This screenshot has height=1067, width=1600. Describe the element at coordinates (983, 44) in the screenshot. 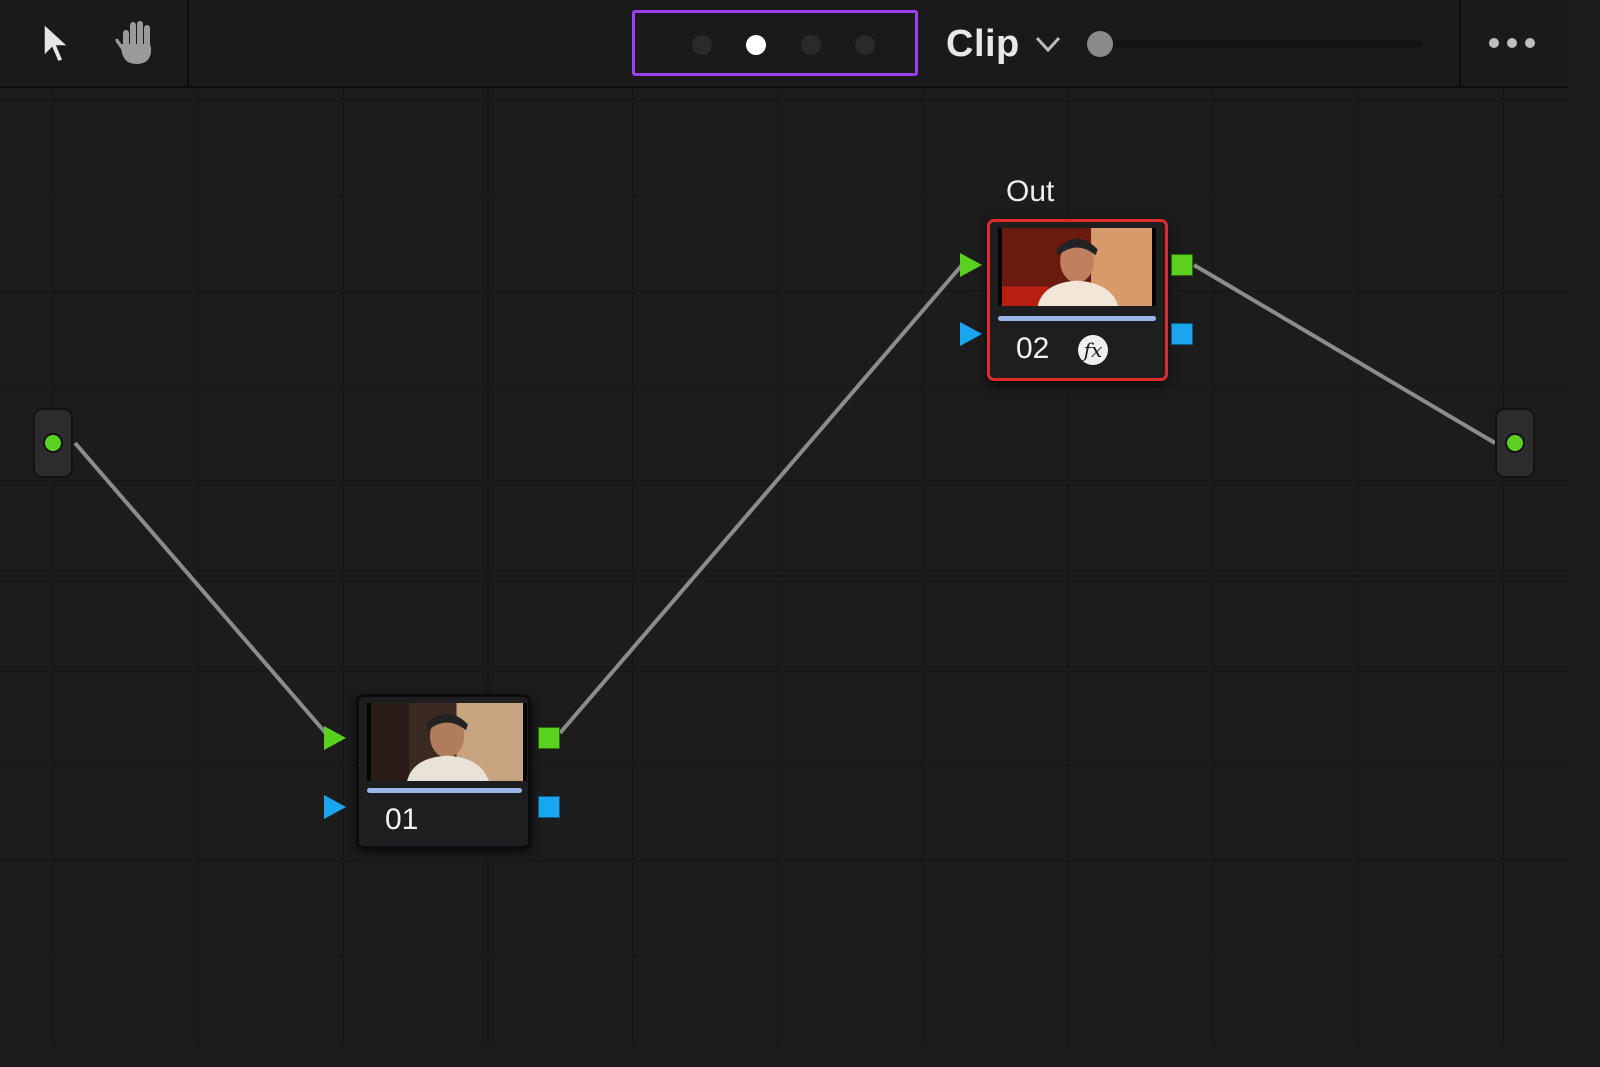

I see `mode-dropdown-label: Clip` at that location.